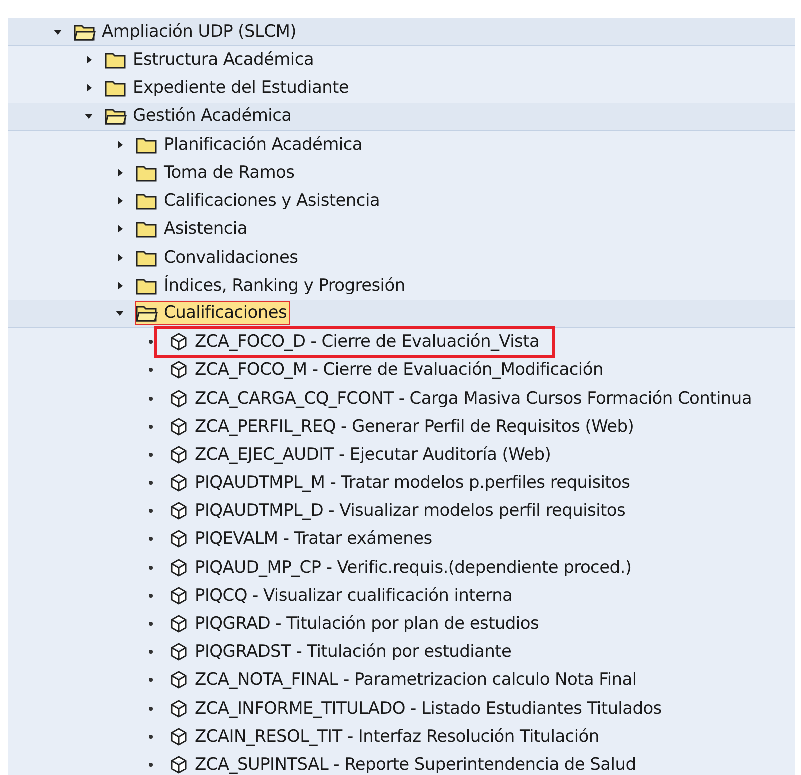  I want to click on tree-node: Asistencia, so click(192, 229).